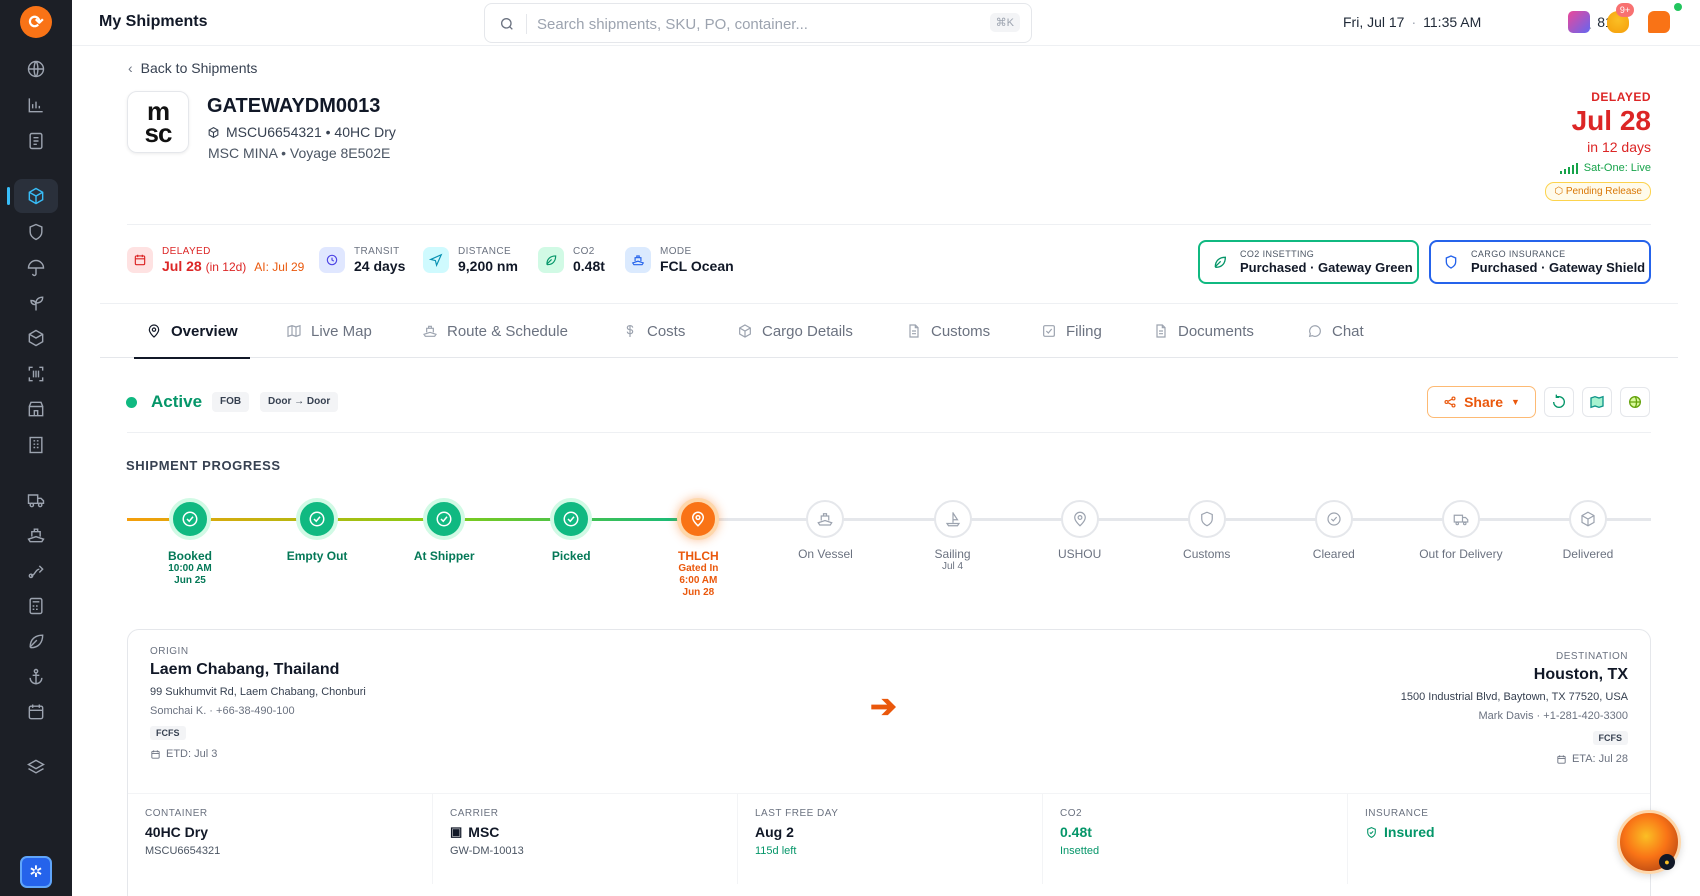 Image resolution: width=1700 pixels, height=896 pixels. Describe the element at coordinates (36, 105) in the screenshot. I see `analytics-icon` at that location.